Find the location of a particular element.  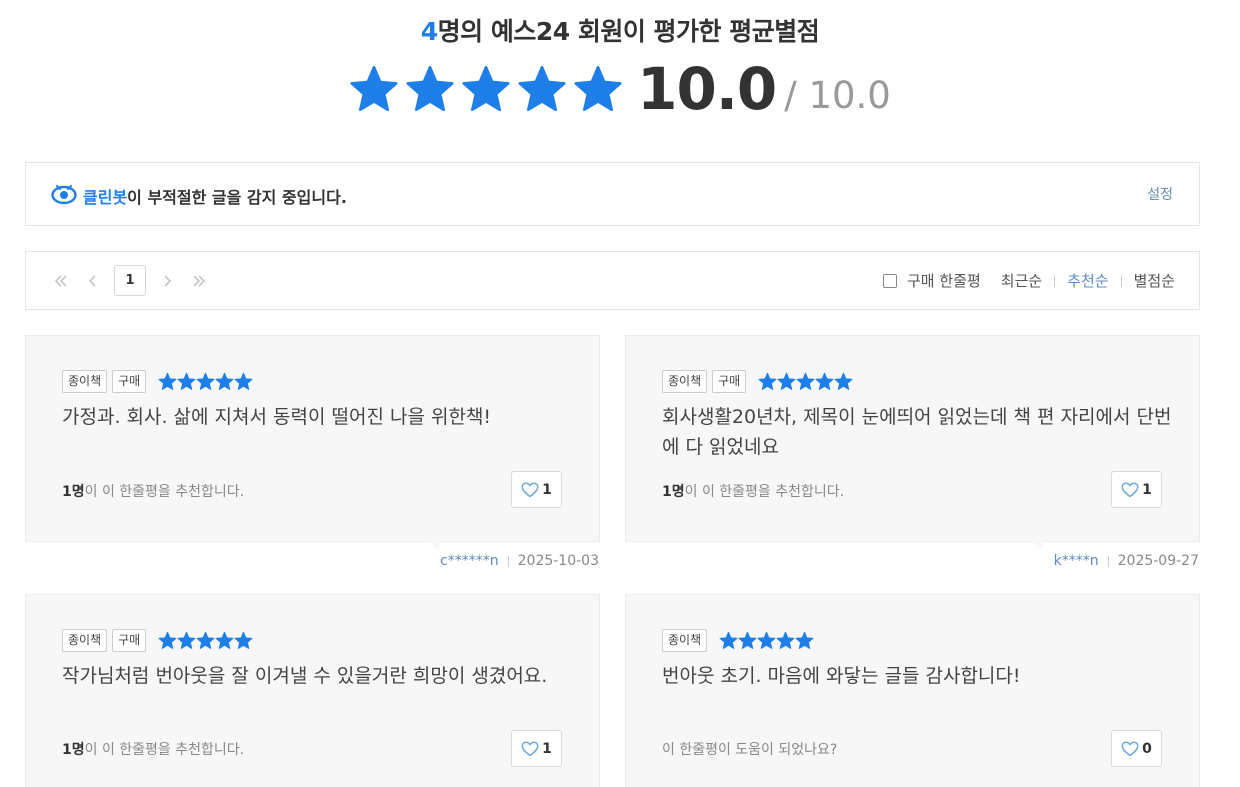

rating-title: 4명의 예스24 회원이 평가한 평균별점 is located at coordinates (620, 30).